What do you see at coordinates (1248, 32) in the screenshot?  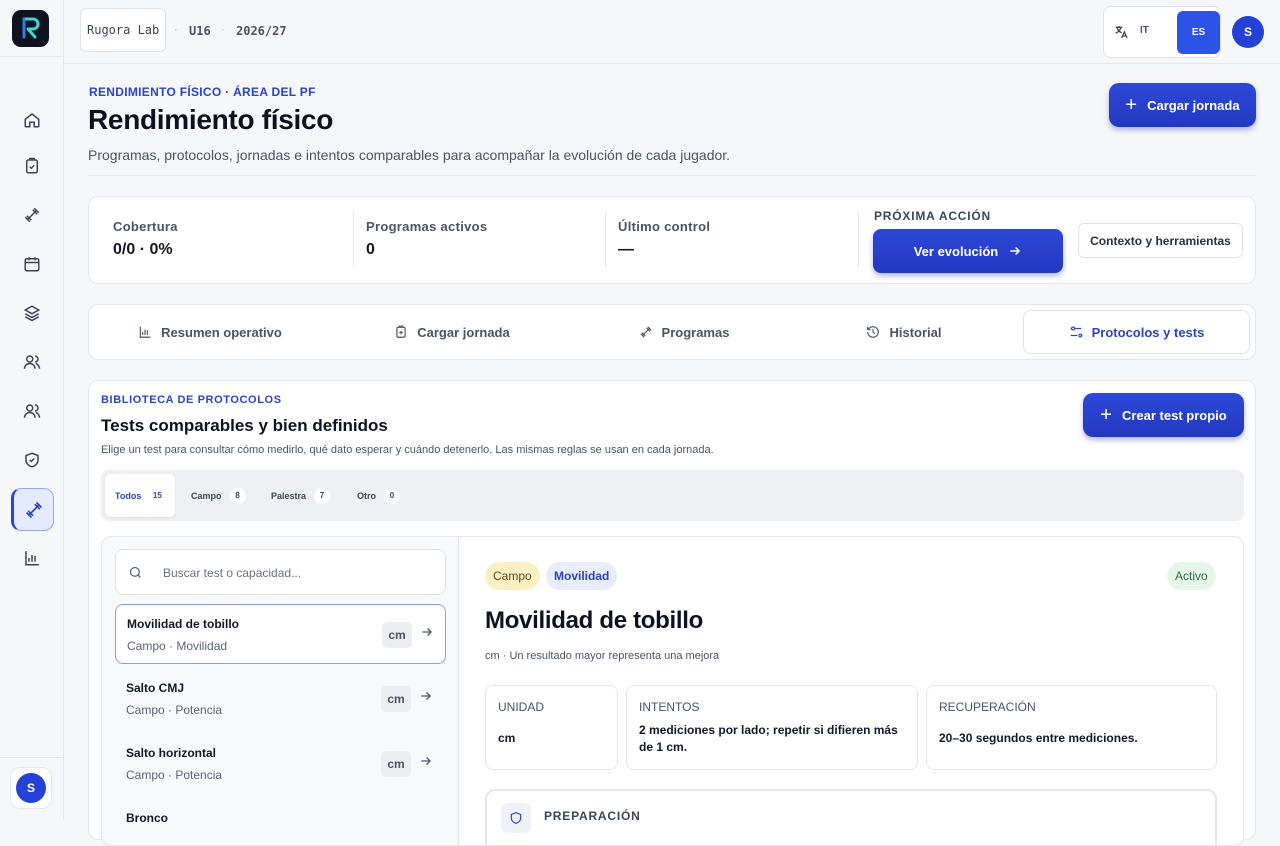 I see `user-avatar: S` at bounding box center [1248, 32].